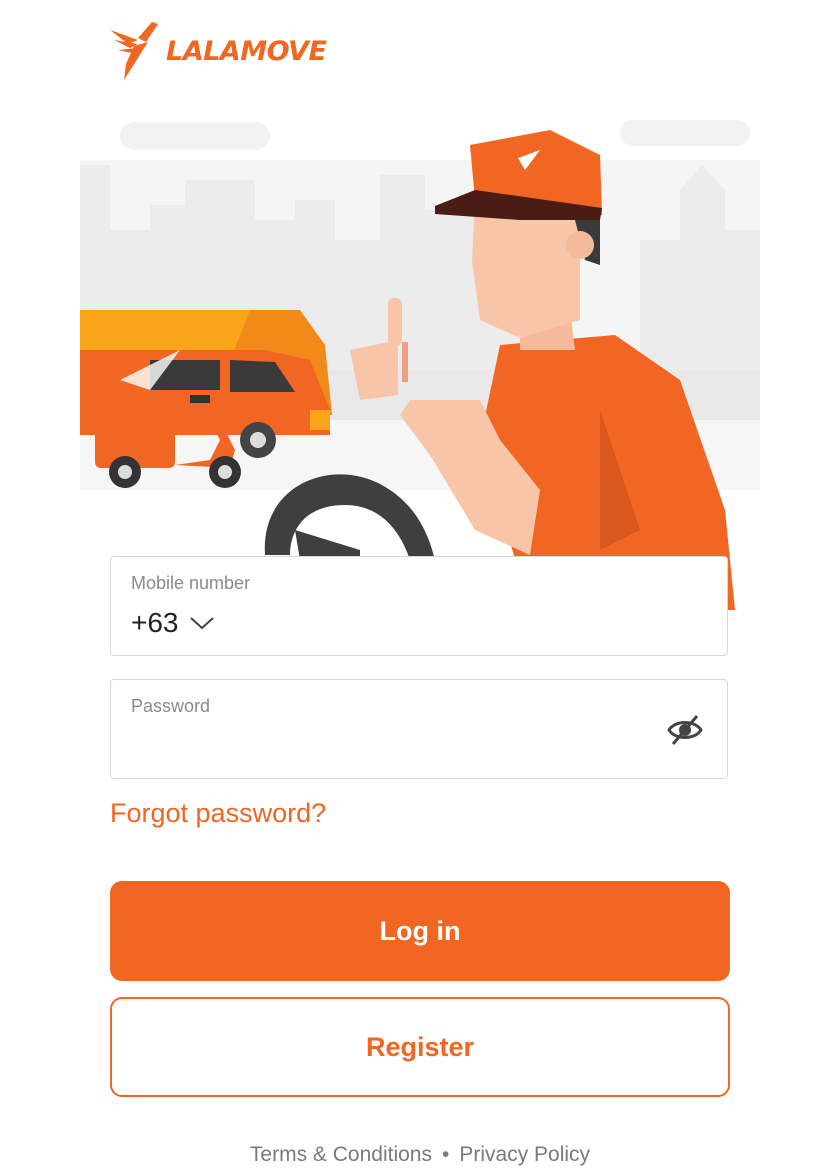 The width and height of the screenshot is (840, 1176). What do you see at coordinates (155, 622) in the screenshot?
I see `country-code-value: +63` at bounding box center [155, 622].